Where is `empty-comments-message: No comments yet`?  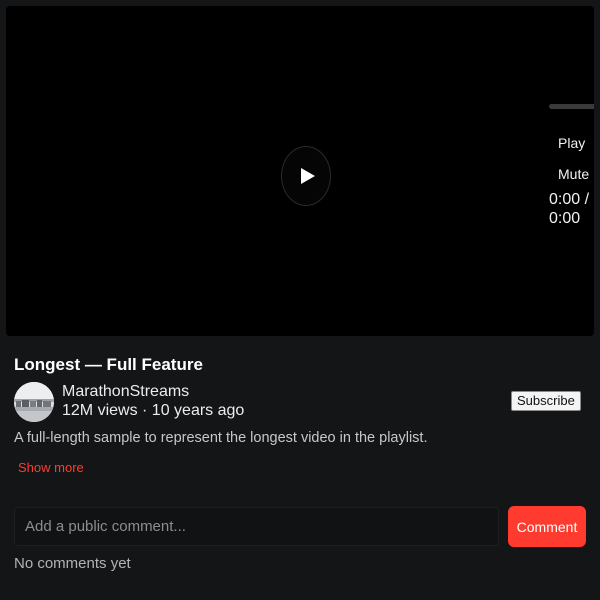 empty-comments-message: No comments yet is located at coordinates (72, 563).